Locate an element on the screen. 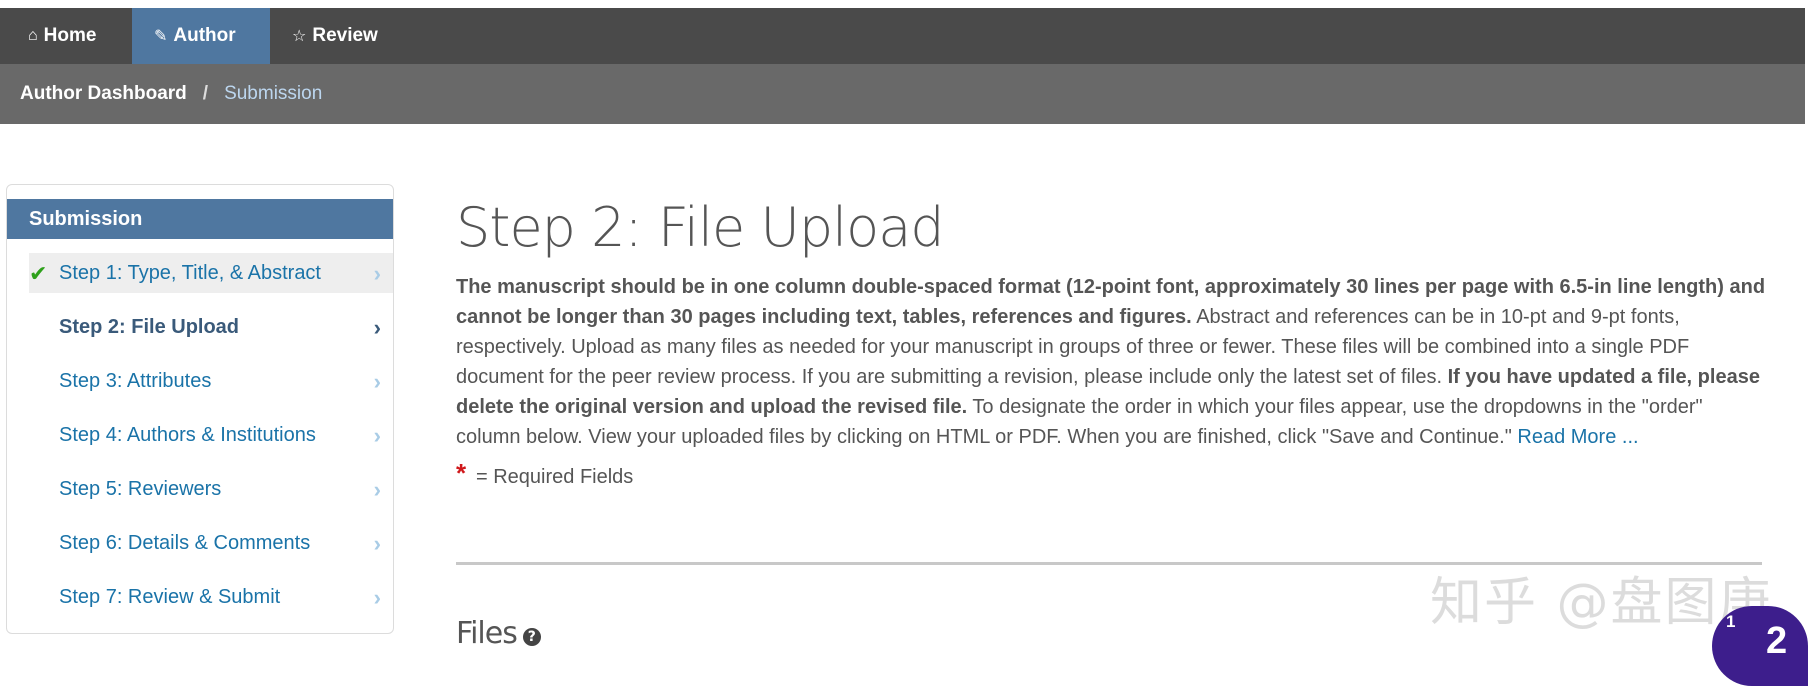 The image size is (1813, 686). pencil-icon: ✎ is located at coordinates (161, 36).